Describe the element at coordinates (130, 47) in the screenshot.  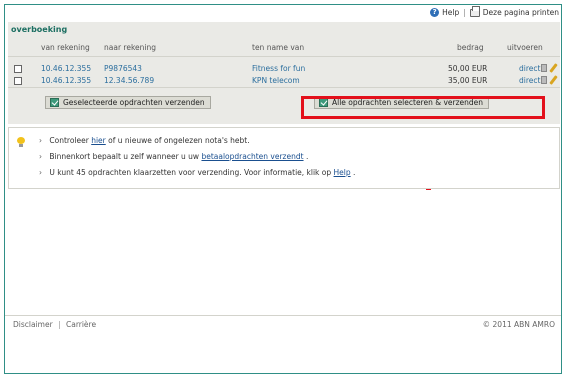
I see `column-header-to-account: naar rekening` at that location.